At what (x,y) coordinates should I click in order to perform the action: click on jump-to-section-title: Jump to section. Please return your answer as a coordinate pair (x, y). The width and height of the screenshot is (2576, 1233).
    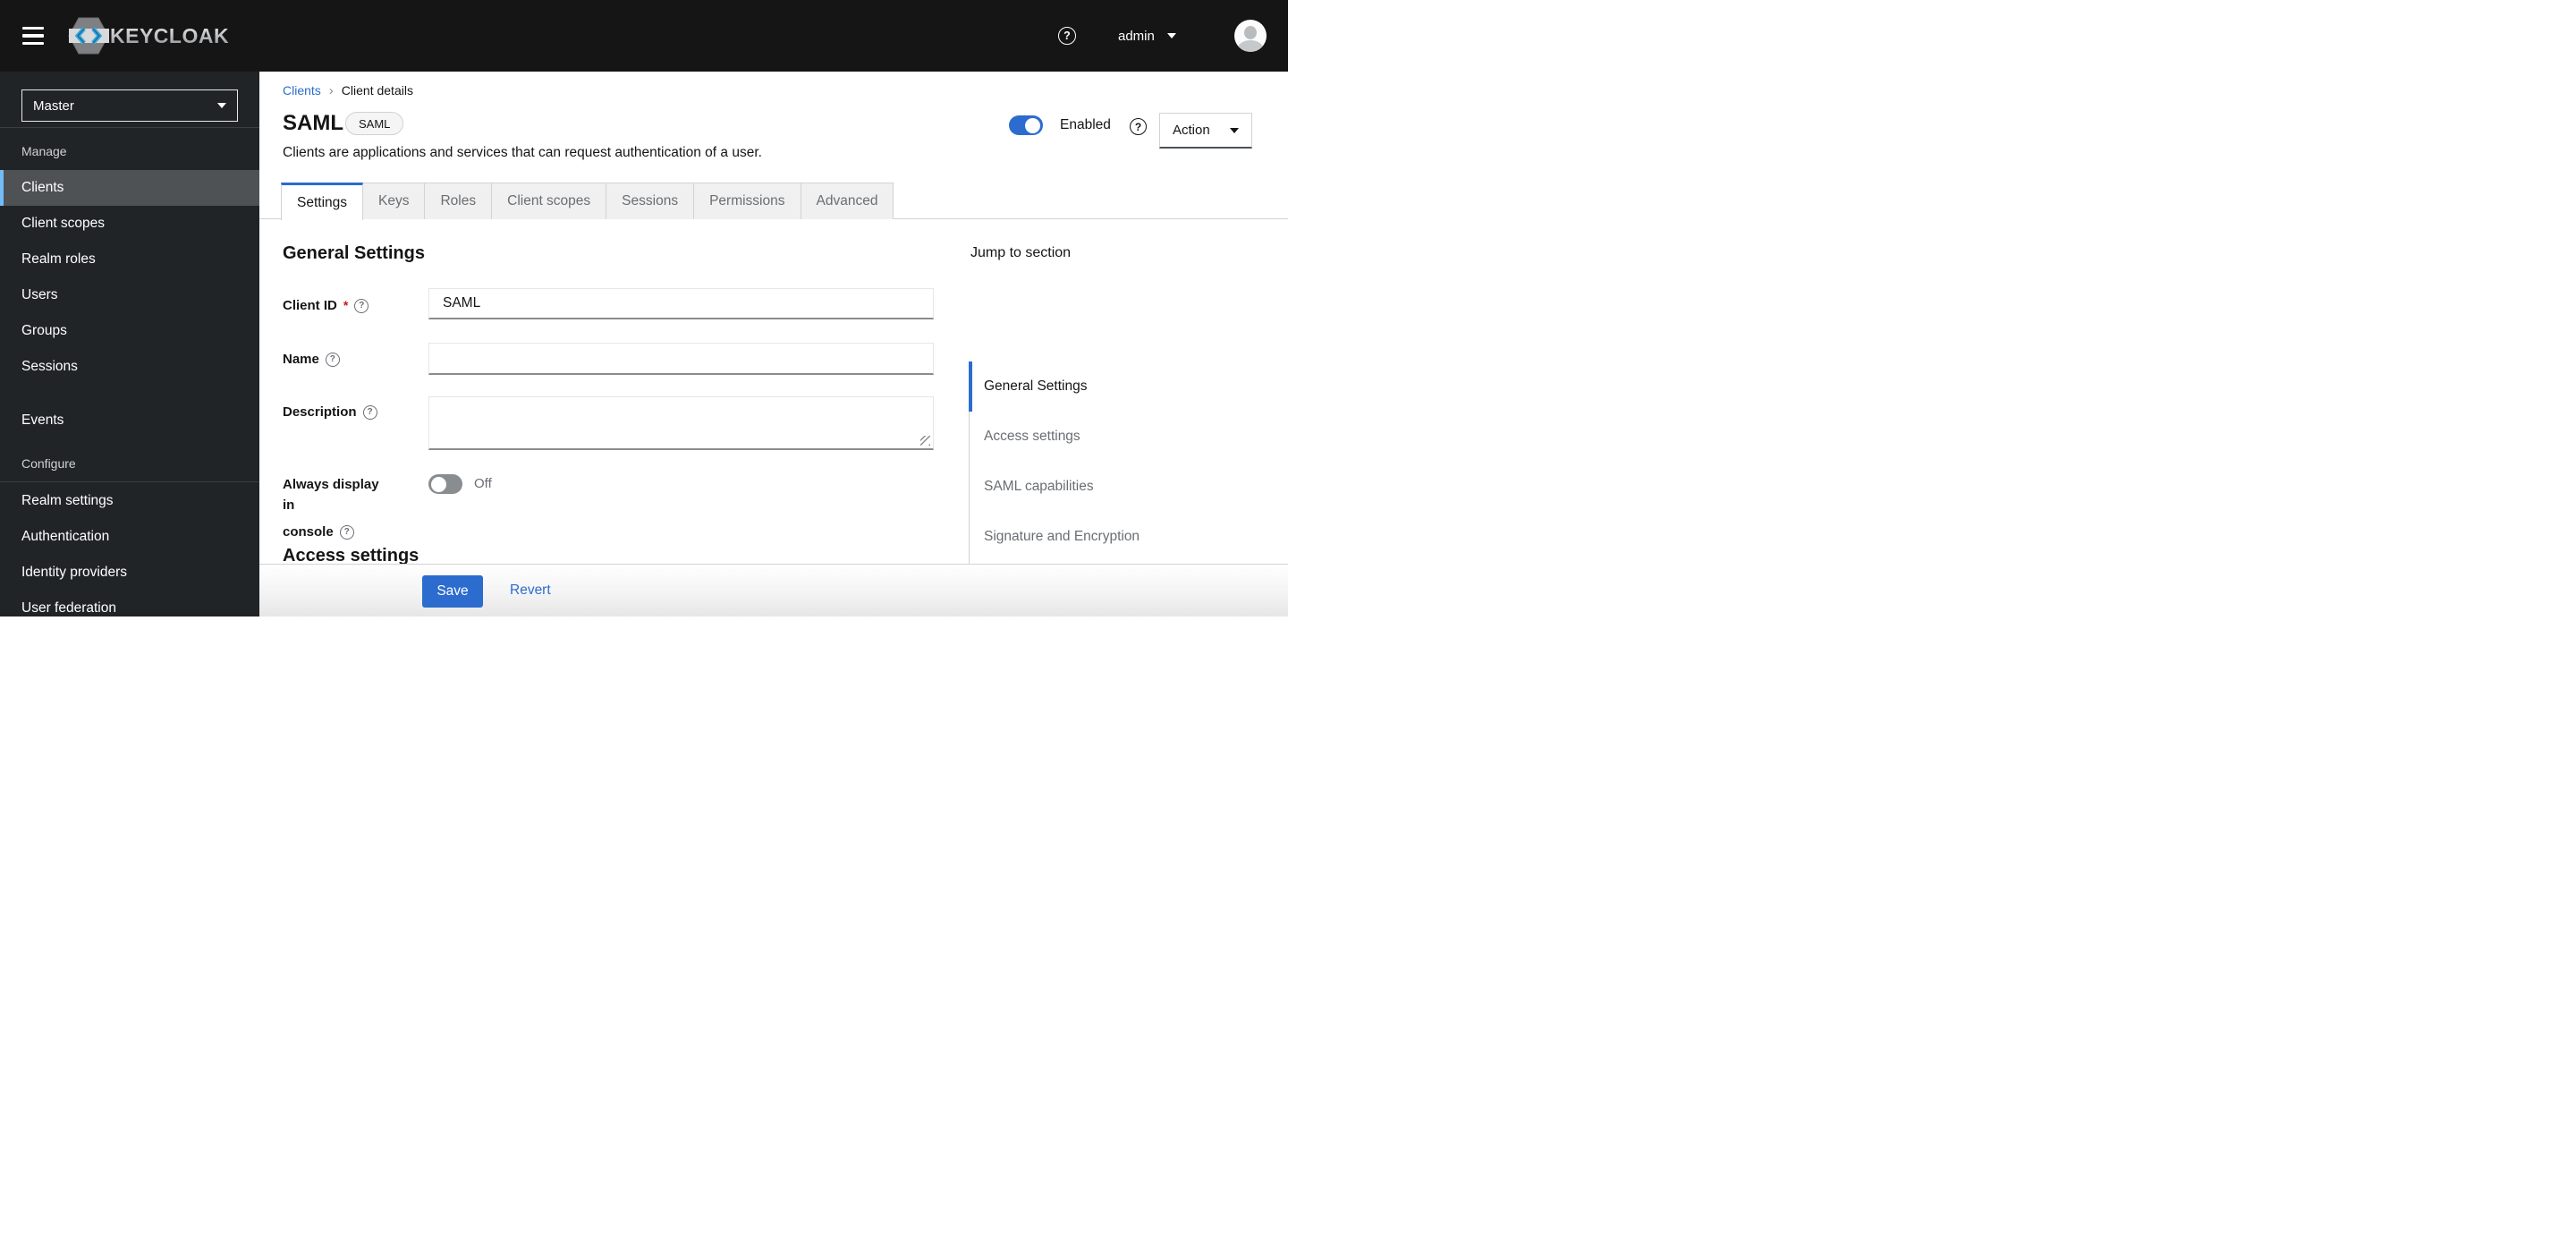
    Looking at the image, I should click on (1021, 252).